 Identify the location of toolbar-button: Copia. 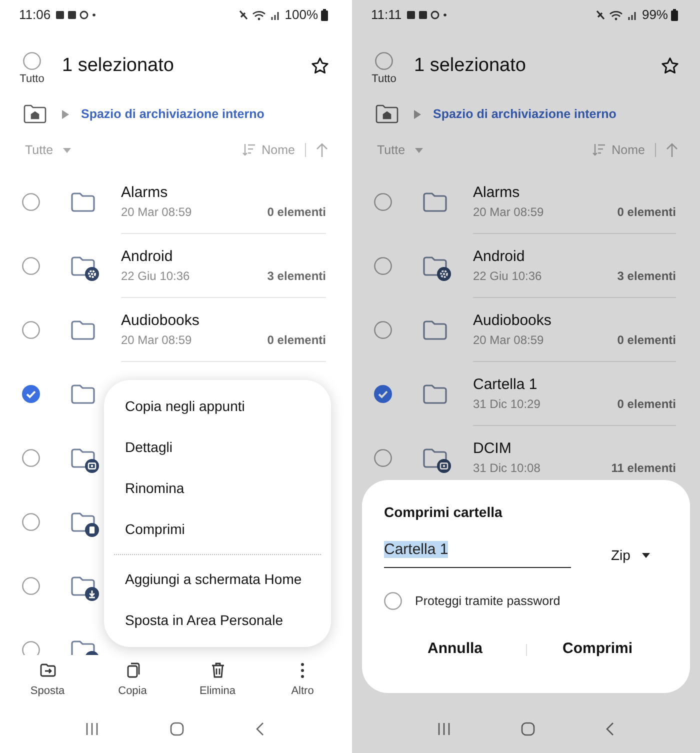
(132, 680).